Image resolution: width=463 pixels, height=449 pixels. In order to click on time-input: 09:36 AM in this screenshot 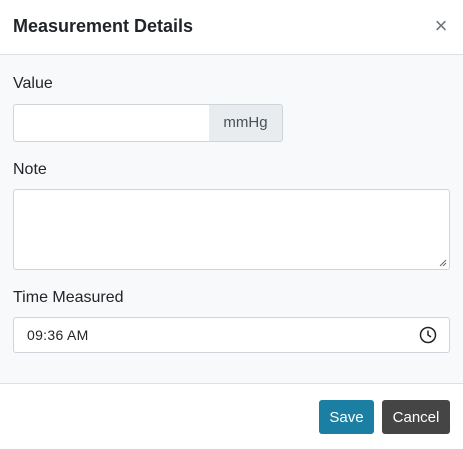, I will do `click(231, 335)`.